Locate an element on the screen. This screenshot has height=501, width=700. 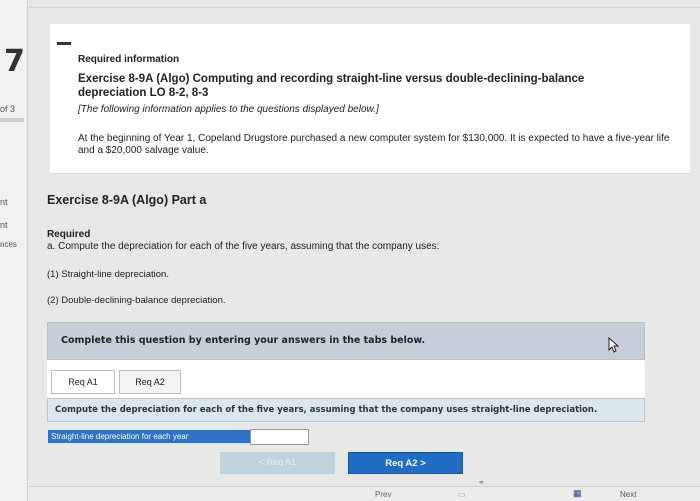
bottom-prev-link: Prev is located at coordinates (383, 494).